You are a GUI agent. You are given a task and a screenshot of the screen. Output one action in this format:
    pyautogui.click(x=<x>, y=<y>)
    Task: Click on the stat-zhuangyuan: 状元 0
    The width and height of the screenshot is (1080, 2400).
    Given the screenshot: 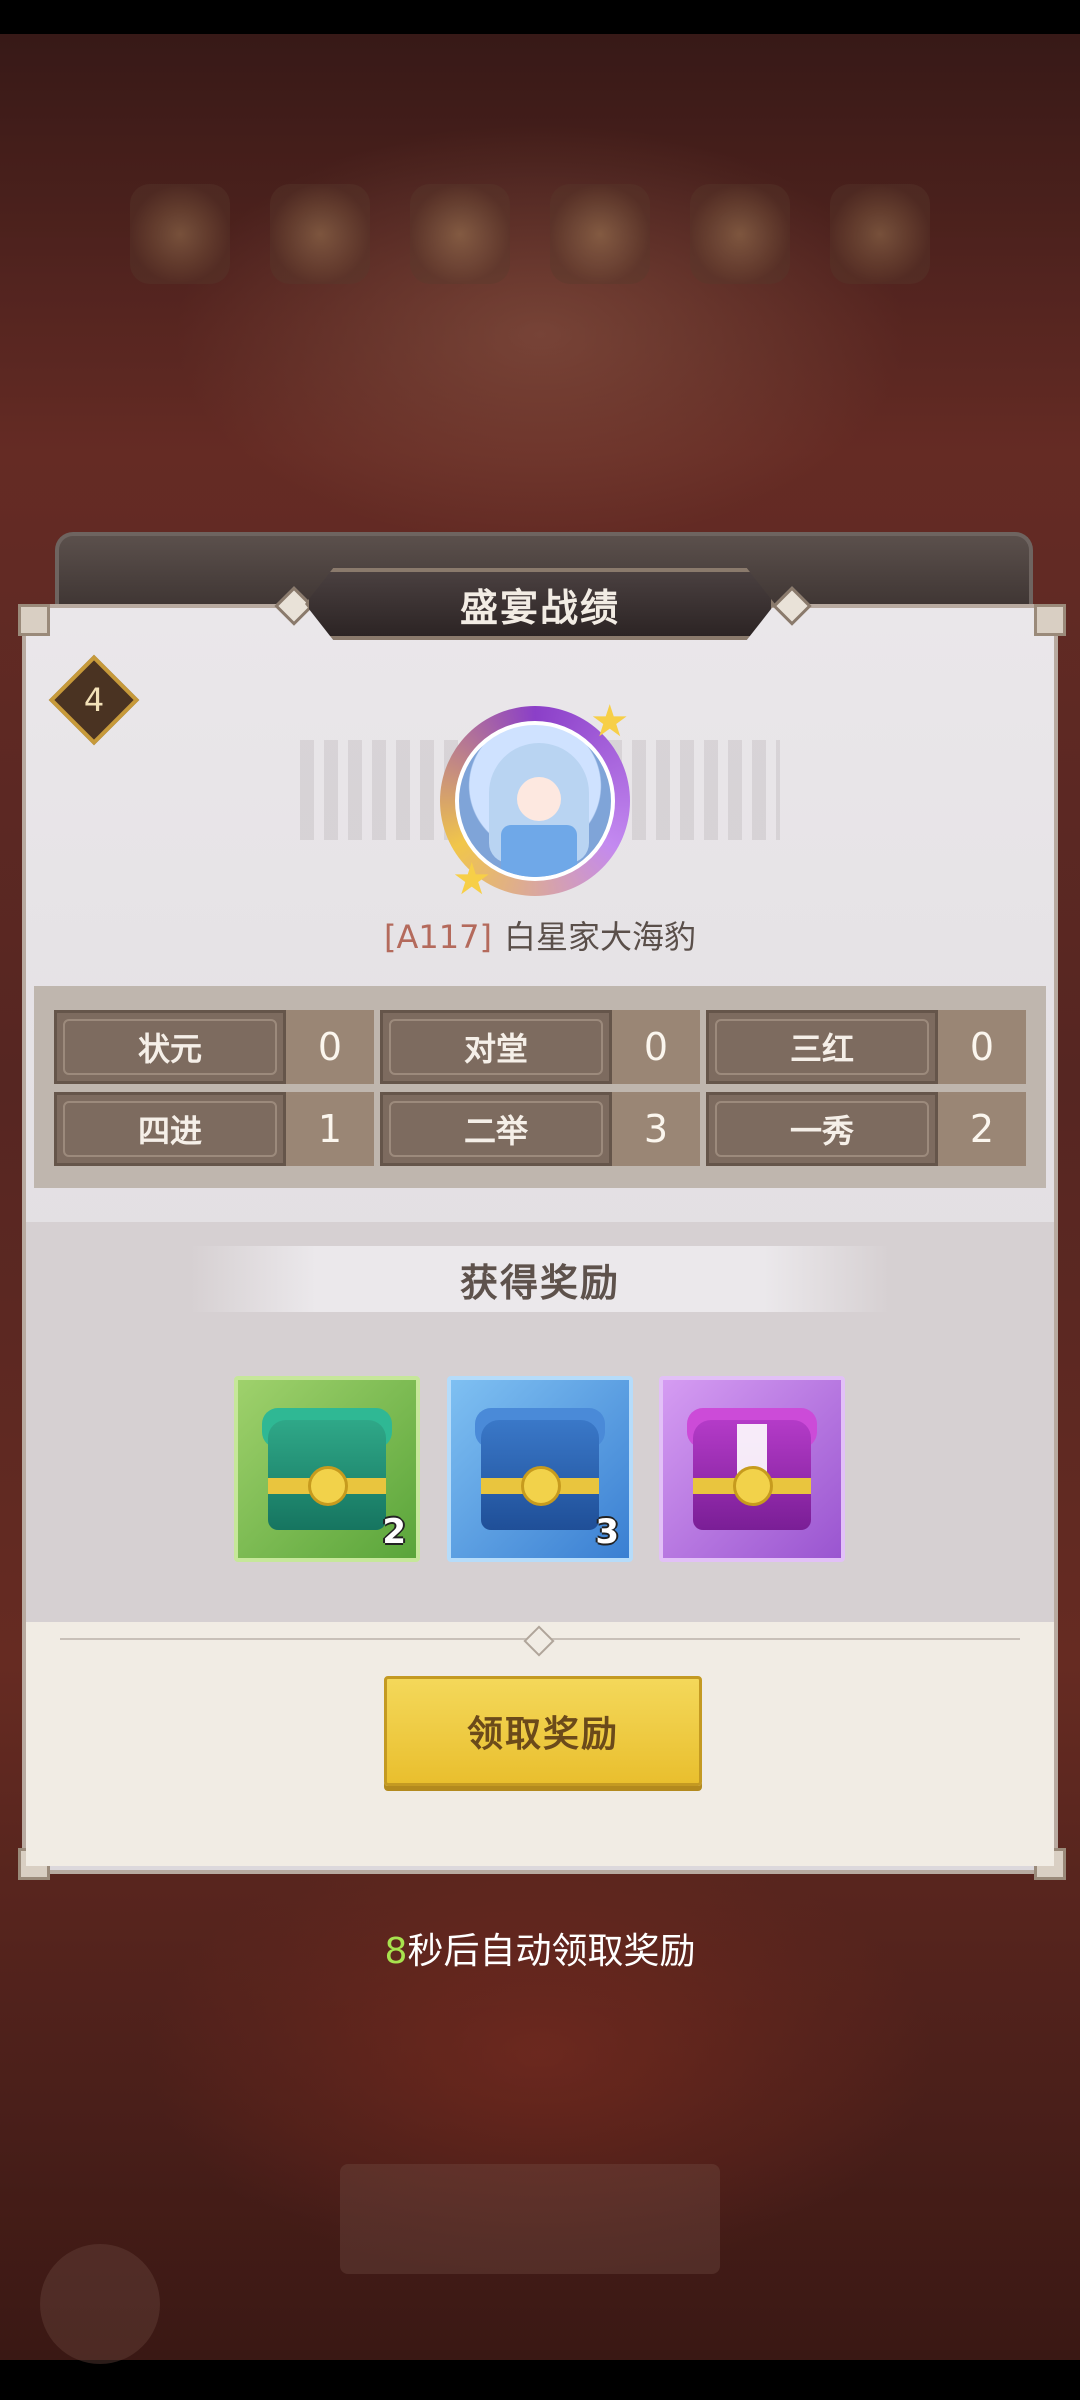 What is the action you would take?
    pyautogui.click(x=214, y=1047)
    